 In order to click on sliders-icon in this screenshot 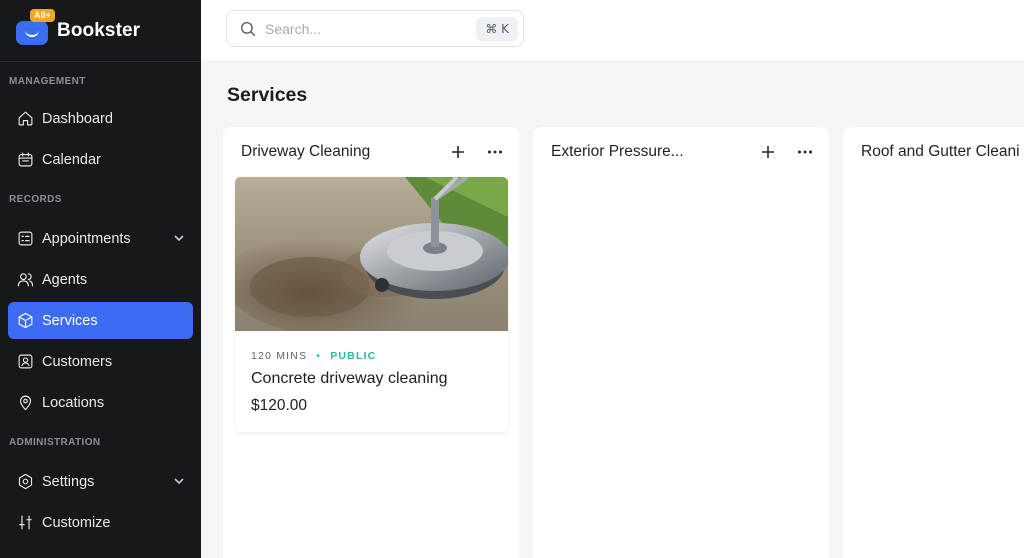, I will do `click(25, 523)`.